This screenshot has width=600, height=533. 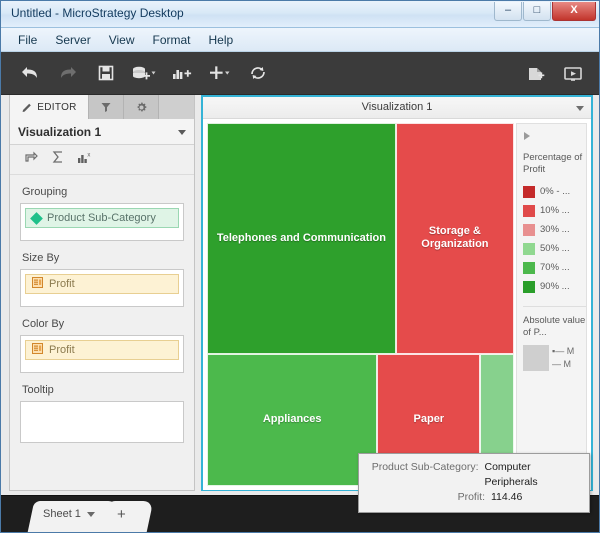 What do you see at coordinates (45, 192) in the screenshot?
I see `section-grouping-title: Grouping` at bounding box center [45, 192].